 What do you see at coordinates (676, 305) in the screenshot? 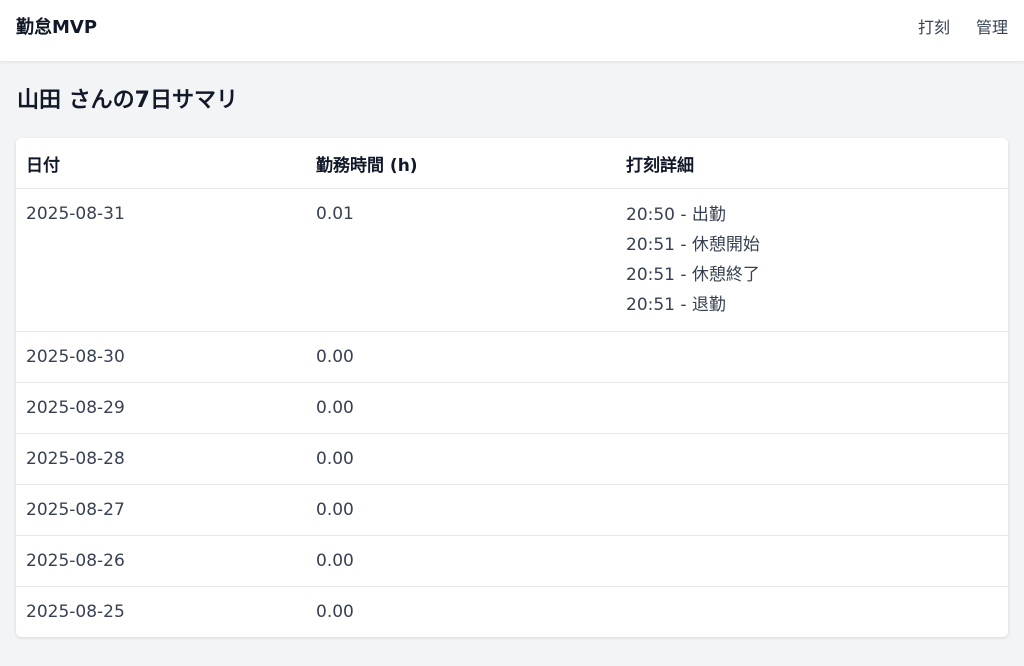
I see `punch-detail-item: 20:51 - 退勤` at bounding box center [676, 305].